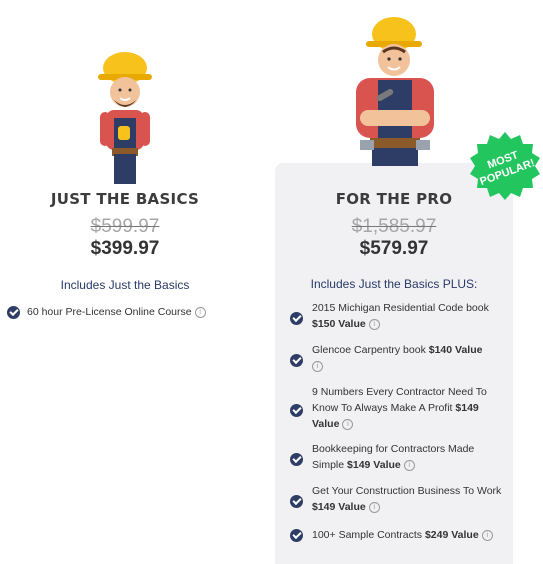 This screenshot has width=543, height=564. I want to click on old-price: $1,585.97, so click(394, 226).